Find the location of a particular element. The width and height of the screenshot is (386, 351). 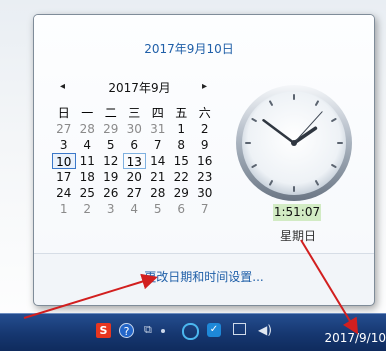

help-icon: ? is located at coordinates (126, 330).